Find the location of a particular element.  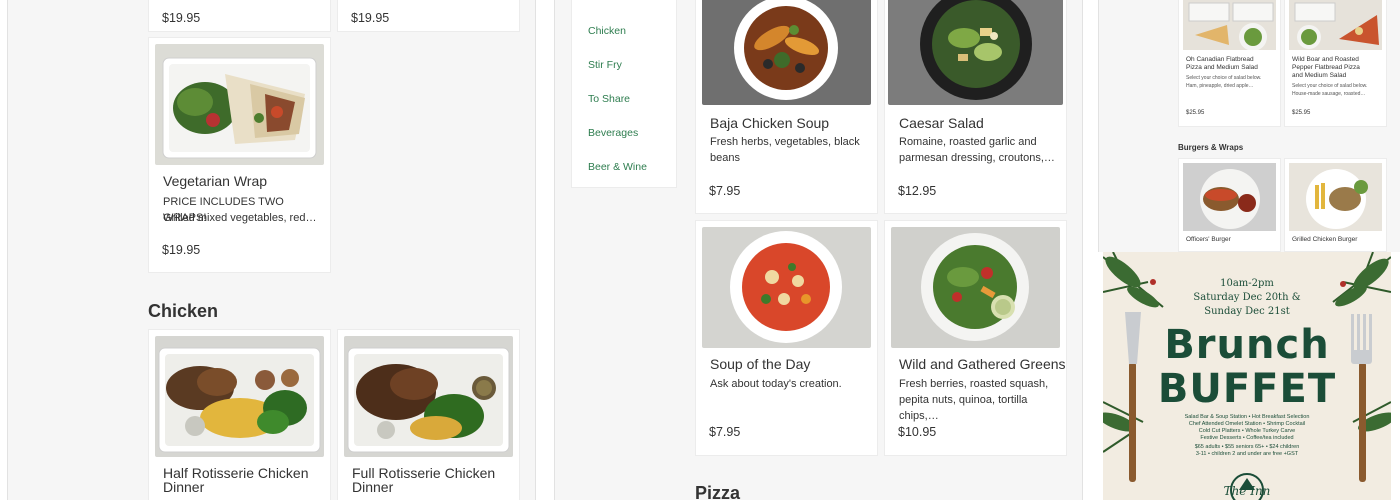

soup-of-the-day-image is located at coordinates (786, 287).